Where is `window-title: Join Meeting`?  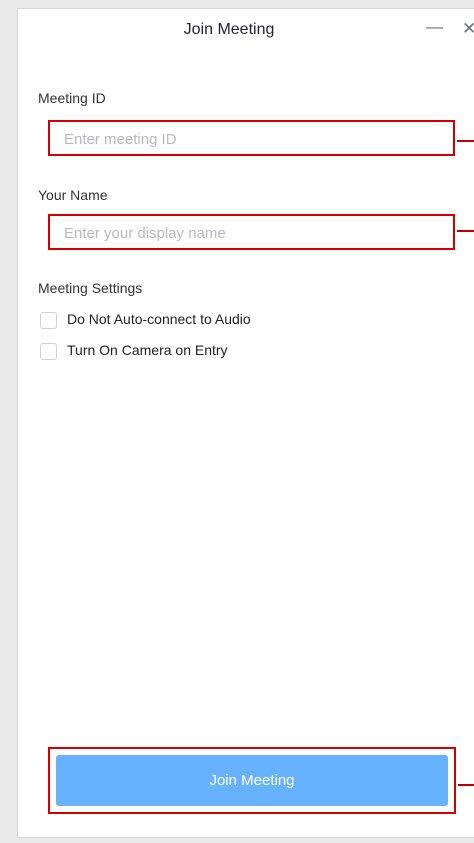 window-title: Join Meeting is located at coordinates (229, 29).